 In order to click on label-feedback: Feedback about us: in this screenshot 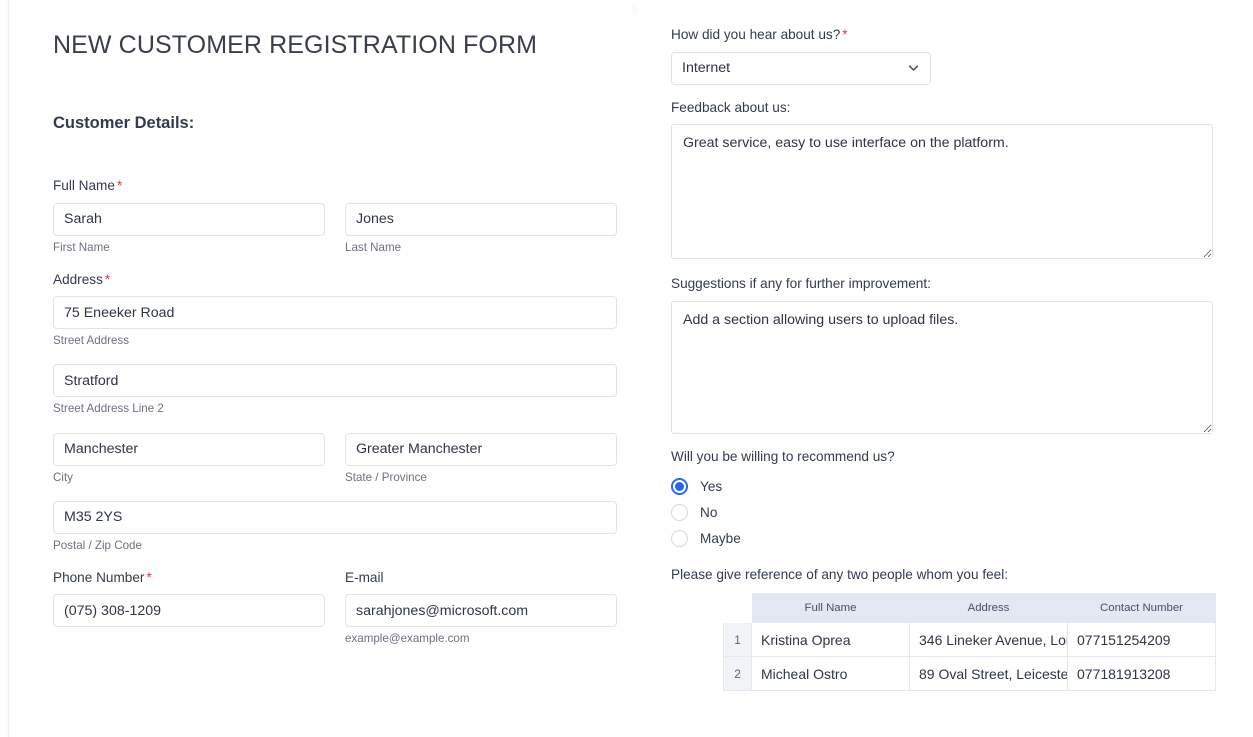, I will do `click(731, 107)`.